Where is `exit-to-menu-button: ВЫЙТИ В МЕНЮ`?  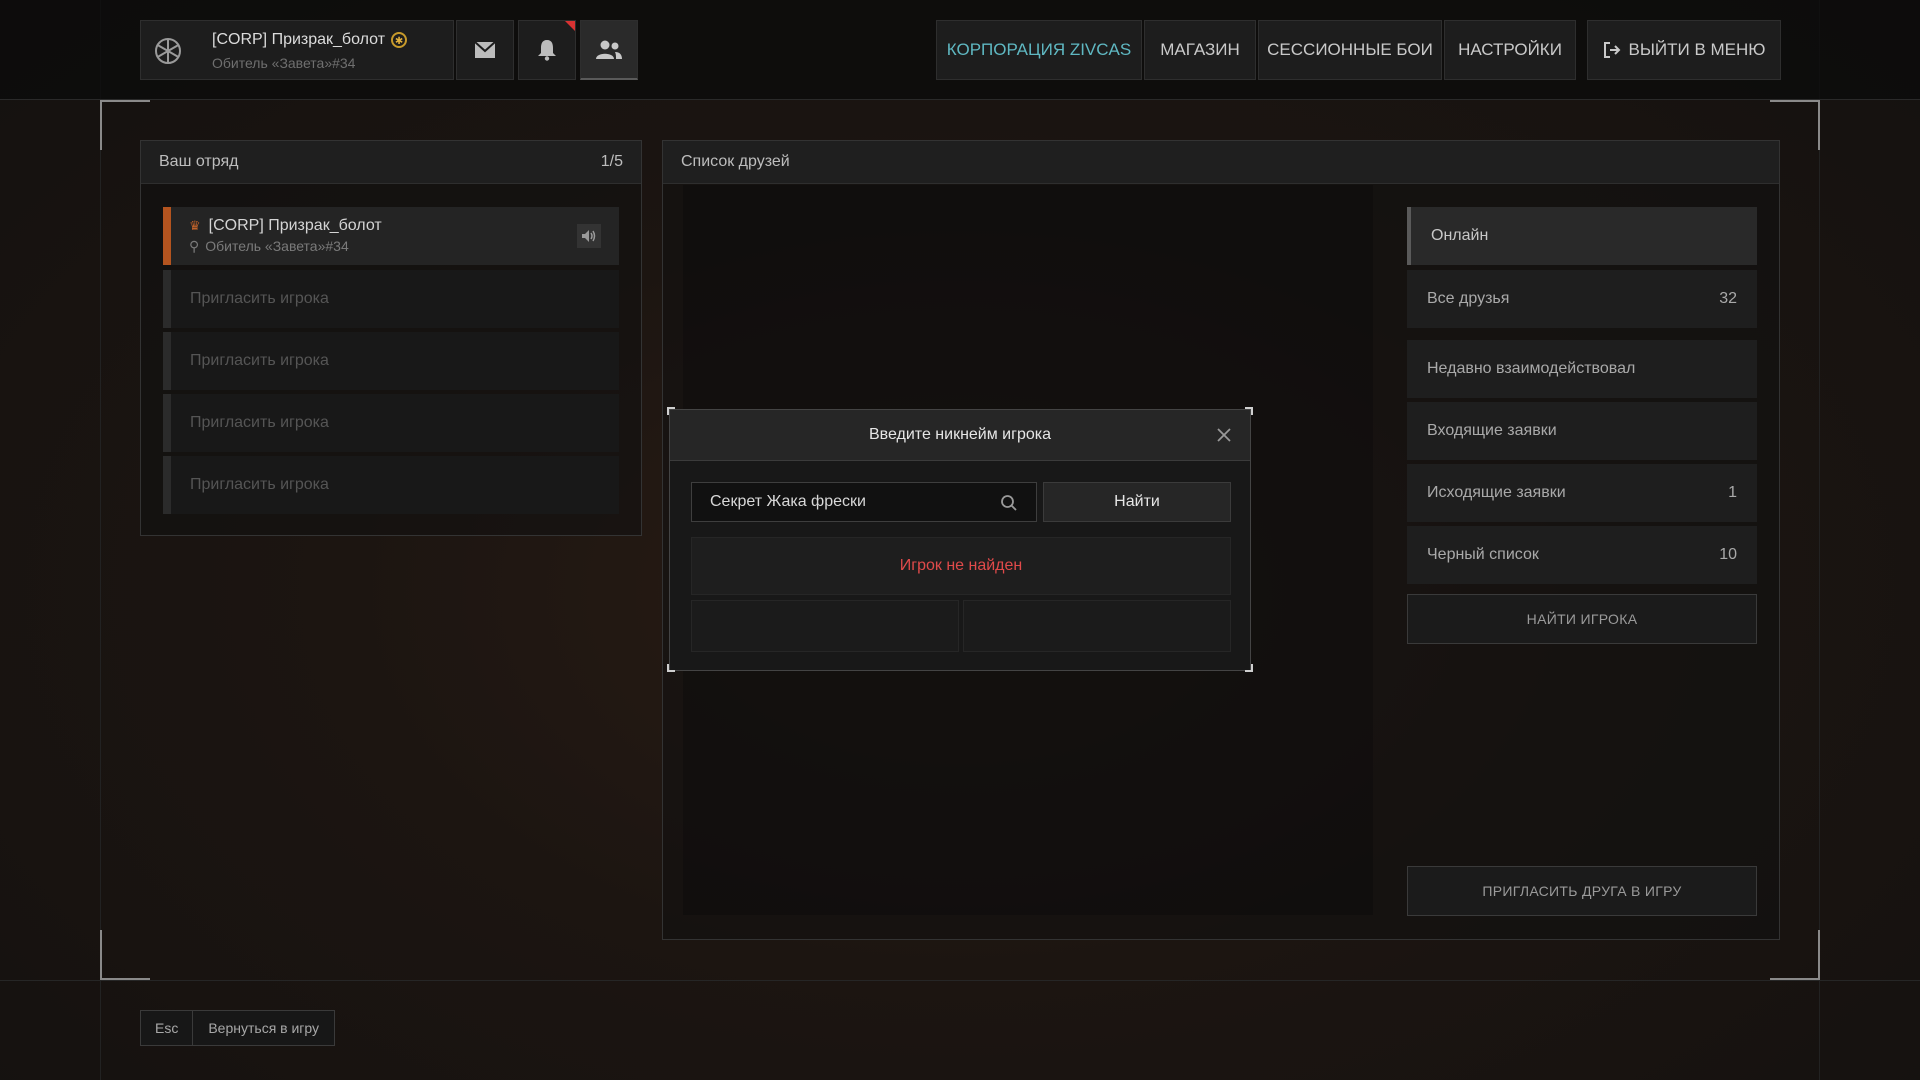 exit-to-menu-button: ВЫЙТИ В МЕНЮ is located at coordinates (1684, 50).